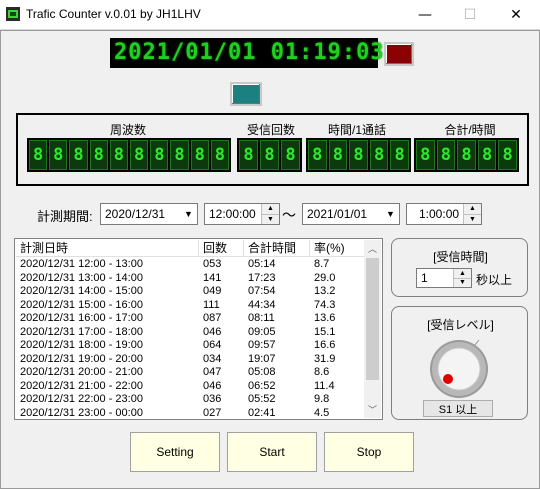 Image resolution: width=540 pixels, height=489 pixels. I want to click on start-date-picker: 2020/12/31 ▼, so click(149, 214).